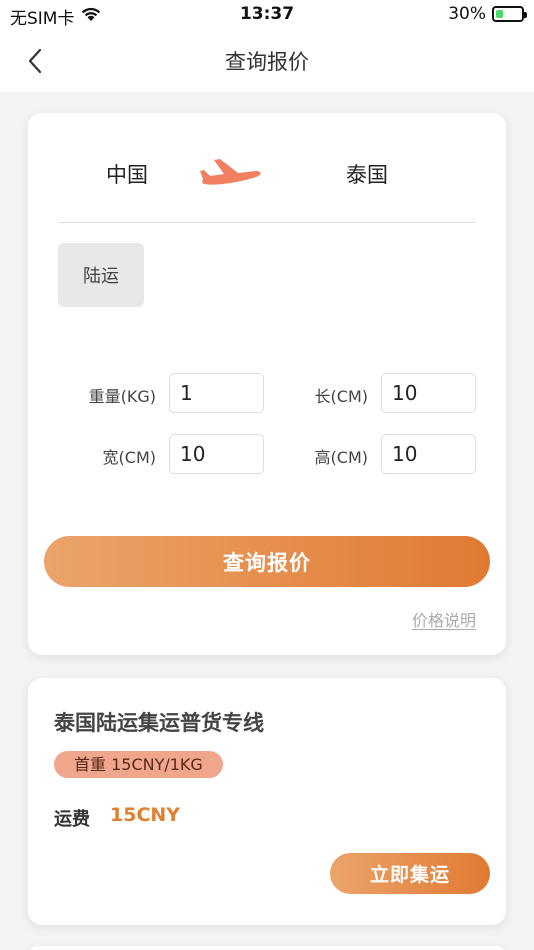 The width and height of the screenshot is (534, 950). Describe the element at coordinates (267, 948) in the screenshot. I see `next-result-card` at that location.